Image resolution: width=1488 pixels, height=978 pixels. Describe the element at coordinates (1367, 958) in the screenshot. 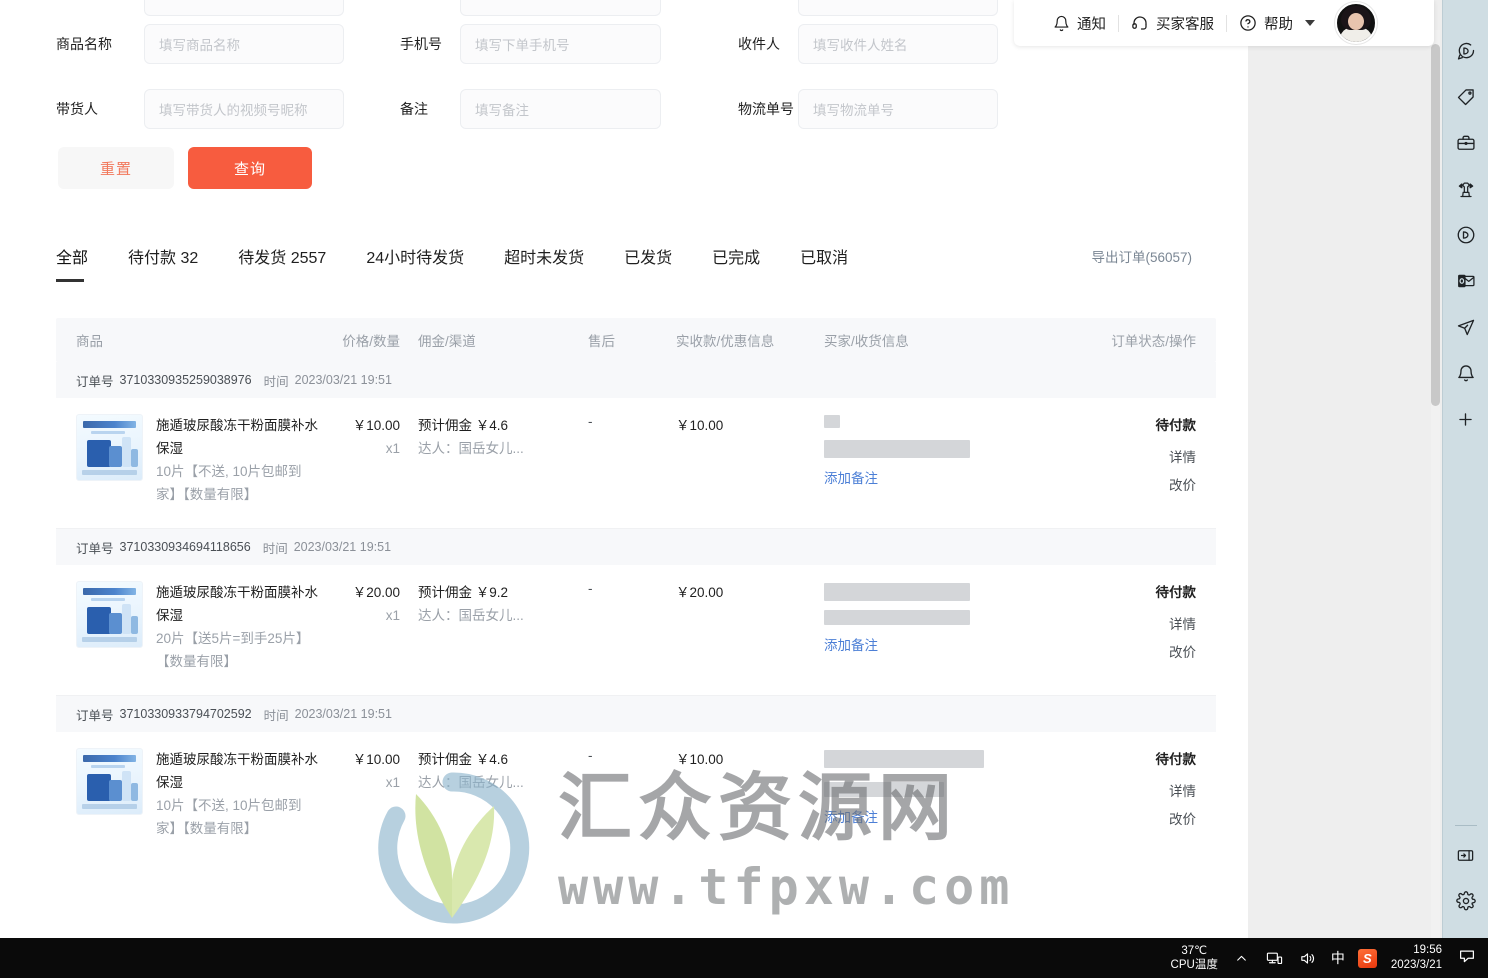

I see `sogou-input-icon: S` at that location.